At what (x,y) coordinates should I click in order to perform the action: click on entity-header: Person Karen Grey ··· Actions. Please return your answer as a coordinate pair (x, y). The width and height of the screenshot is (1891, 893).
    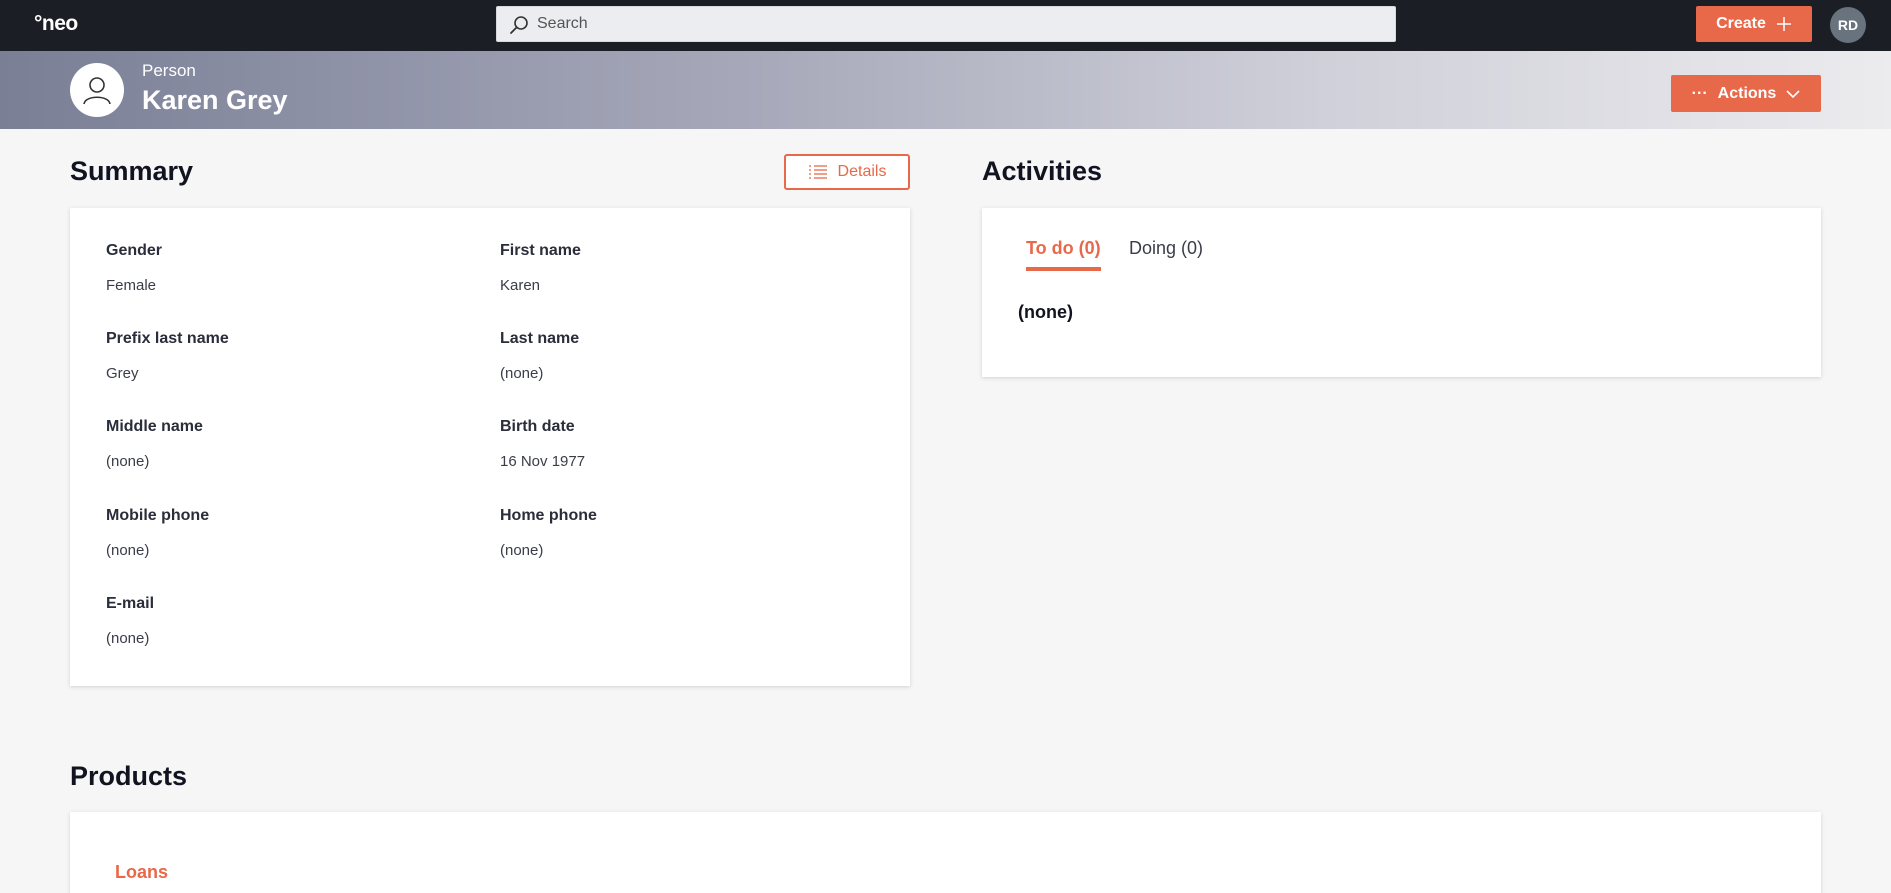
    Looking at the image, I should click on (945, 90).